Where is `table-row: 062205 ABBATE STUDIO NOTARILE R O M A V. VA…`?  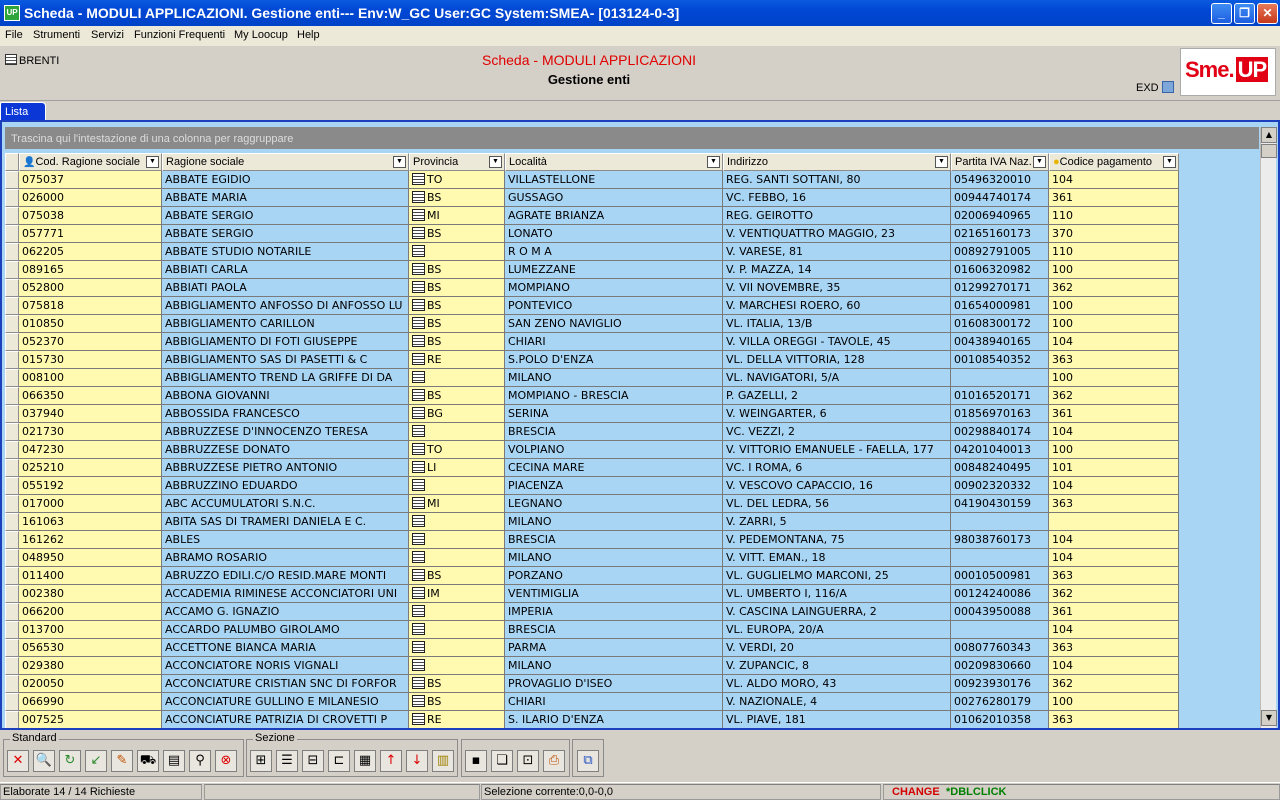 table-row: 062205 ABBATE STUDIO NOTARILE R O M A V. VA… is located at coordinates (632, 252).